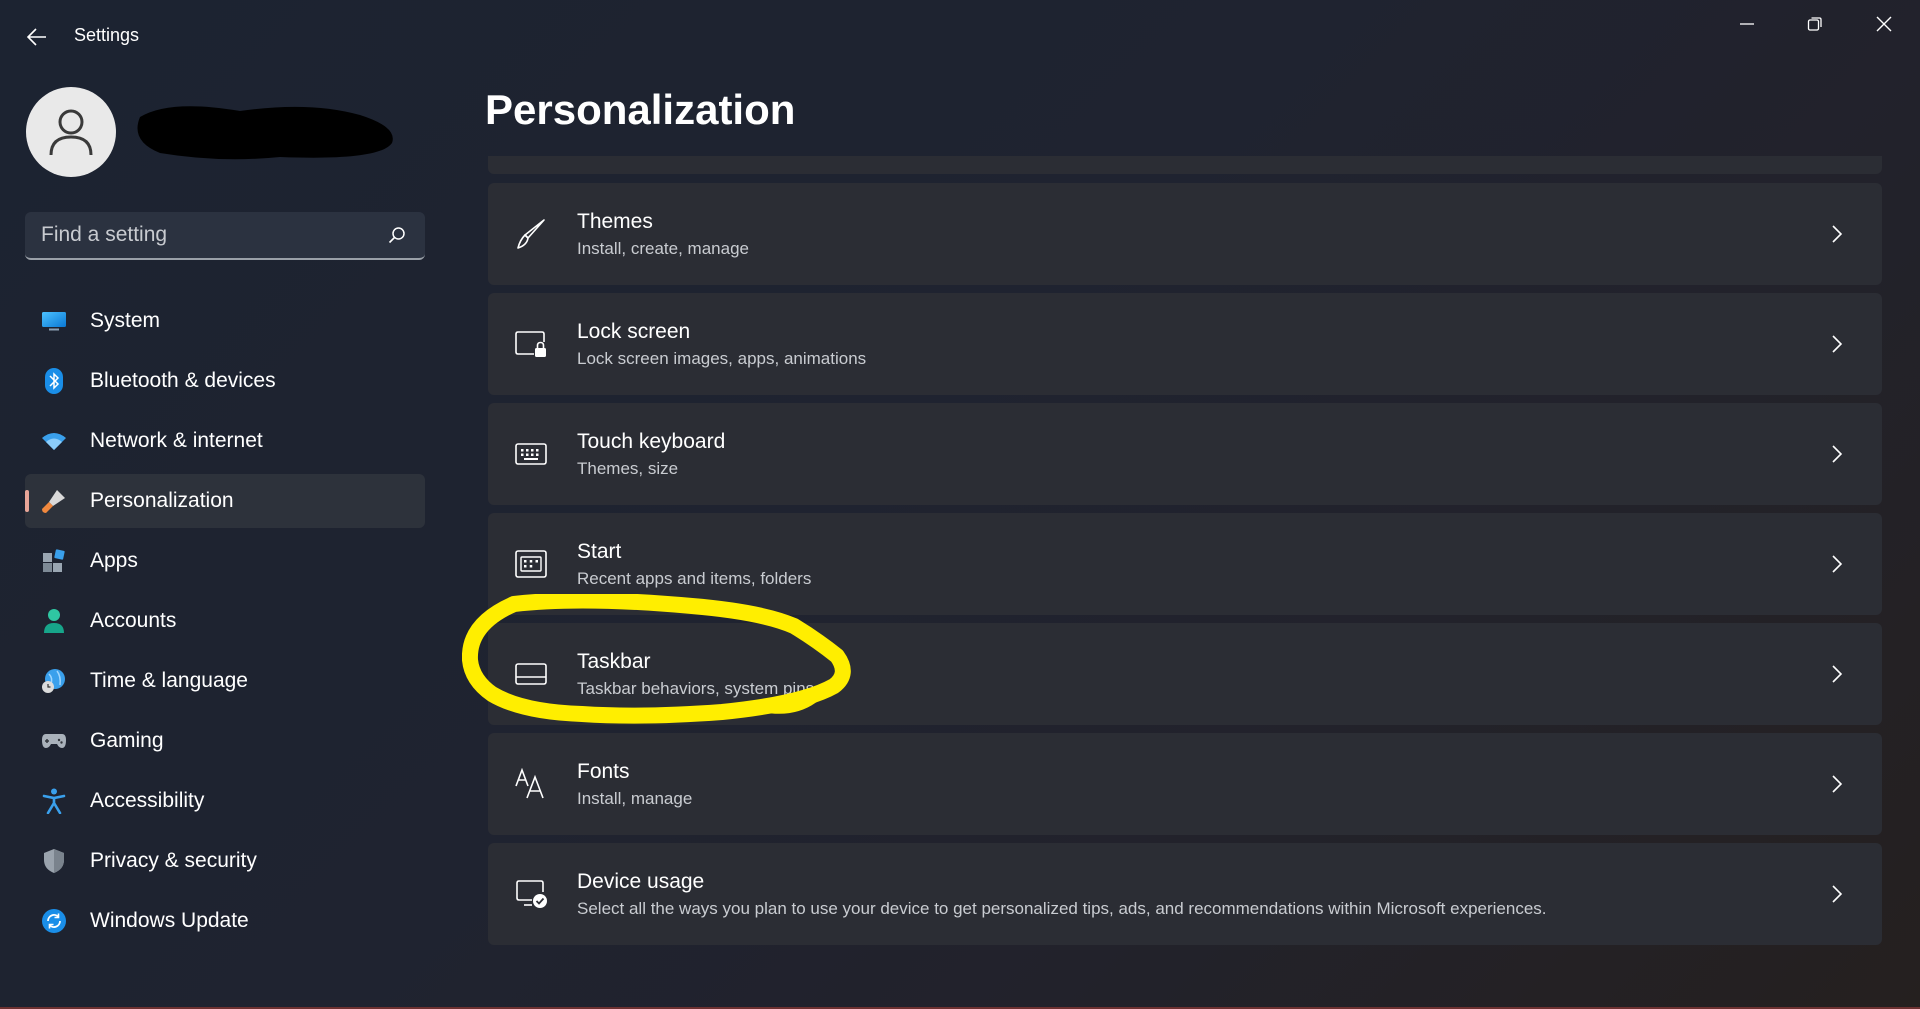 This screenshot has width=1920, height=1009. Describe the element at coordinates (531, 234) in the screenshot. I see `brush-icon` at that location.